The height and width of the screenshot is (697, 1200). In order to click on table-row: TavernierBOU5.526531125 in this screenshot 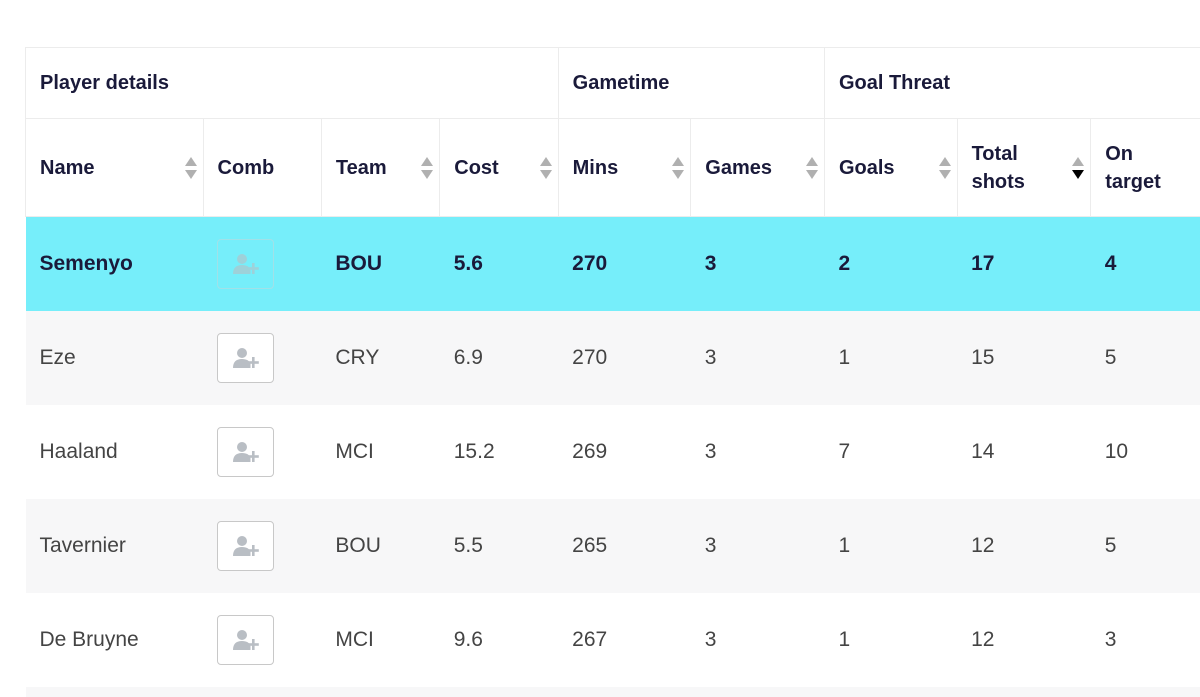, I will do `click(613, 546)`.